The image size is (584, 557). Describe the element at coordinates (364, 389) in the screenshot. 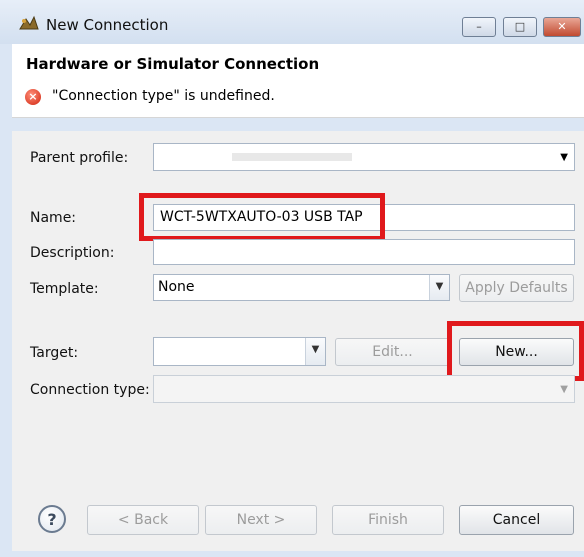

I see `connection-type-select: ▼` at that location.